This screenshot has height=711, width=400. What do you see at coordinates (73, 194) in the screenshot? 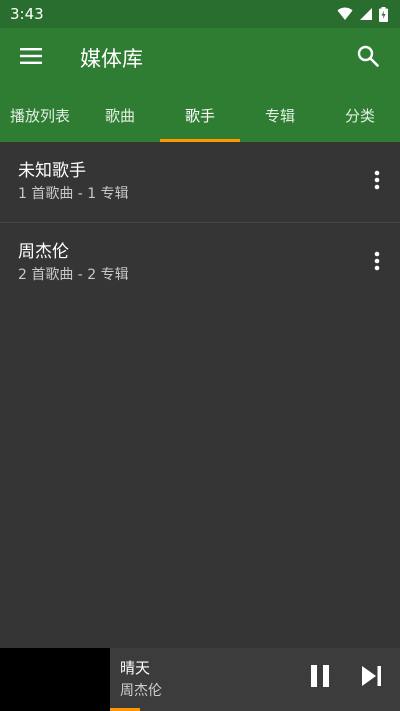
I see `artist-summary: 1 首歌曲 - 1 专辑` at bounding box center [73, 194].